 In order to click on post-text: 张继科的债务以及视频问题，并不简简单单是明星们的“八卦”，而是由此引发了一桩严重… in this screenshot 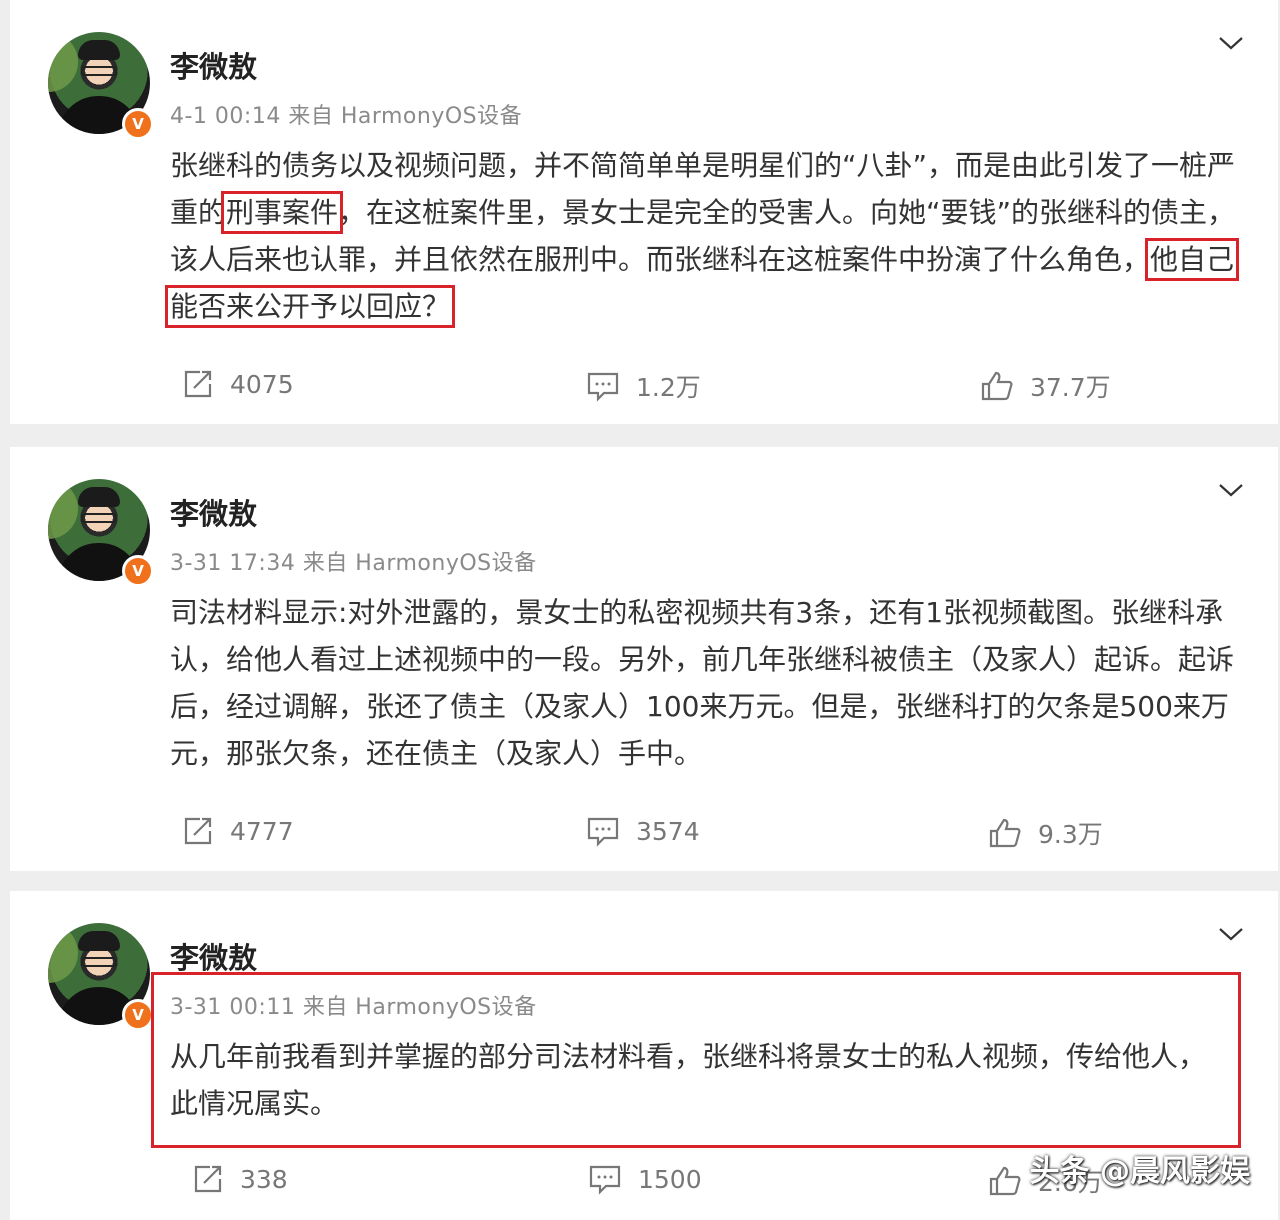, I will do `click(707, 236)`.